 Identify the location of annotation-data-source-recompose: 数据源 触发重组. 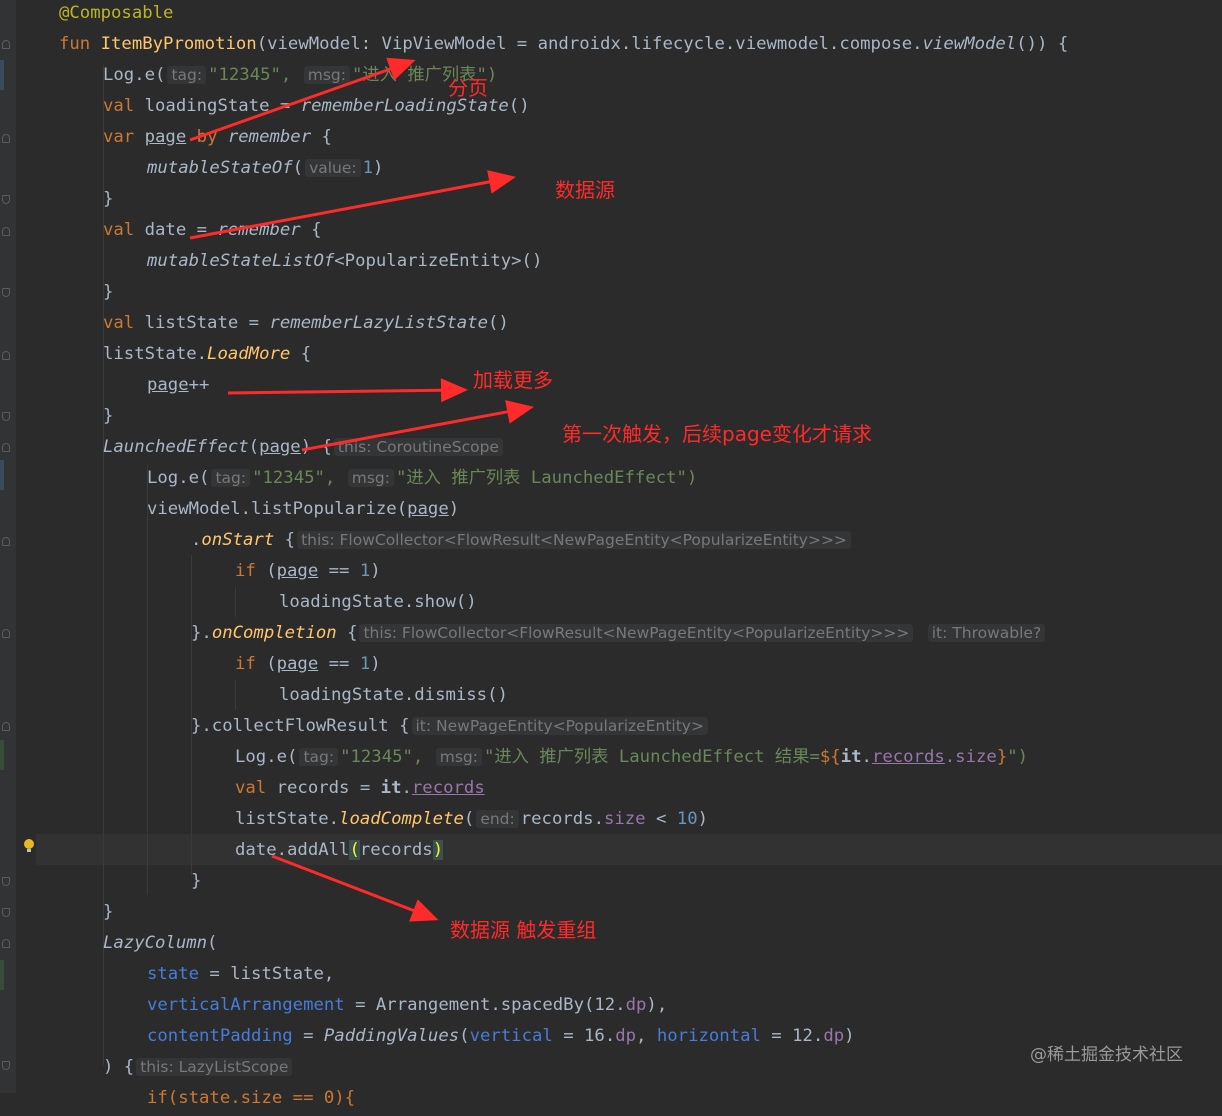
(523, 930).